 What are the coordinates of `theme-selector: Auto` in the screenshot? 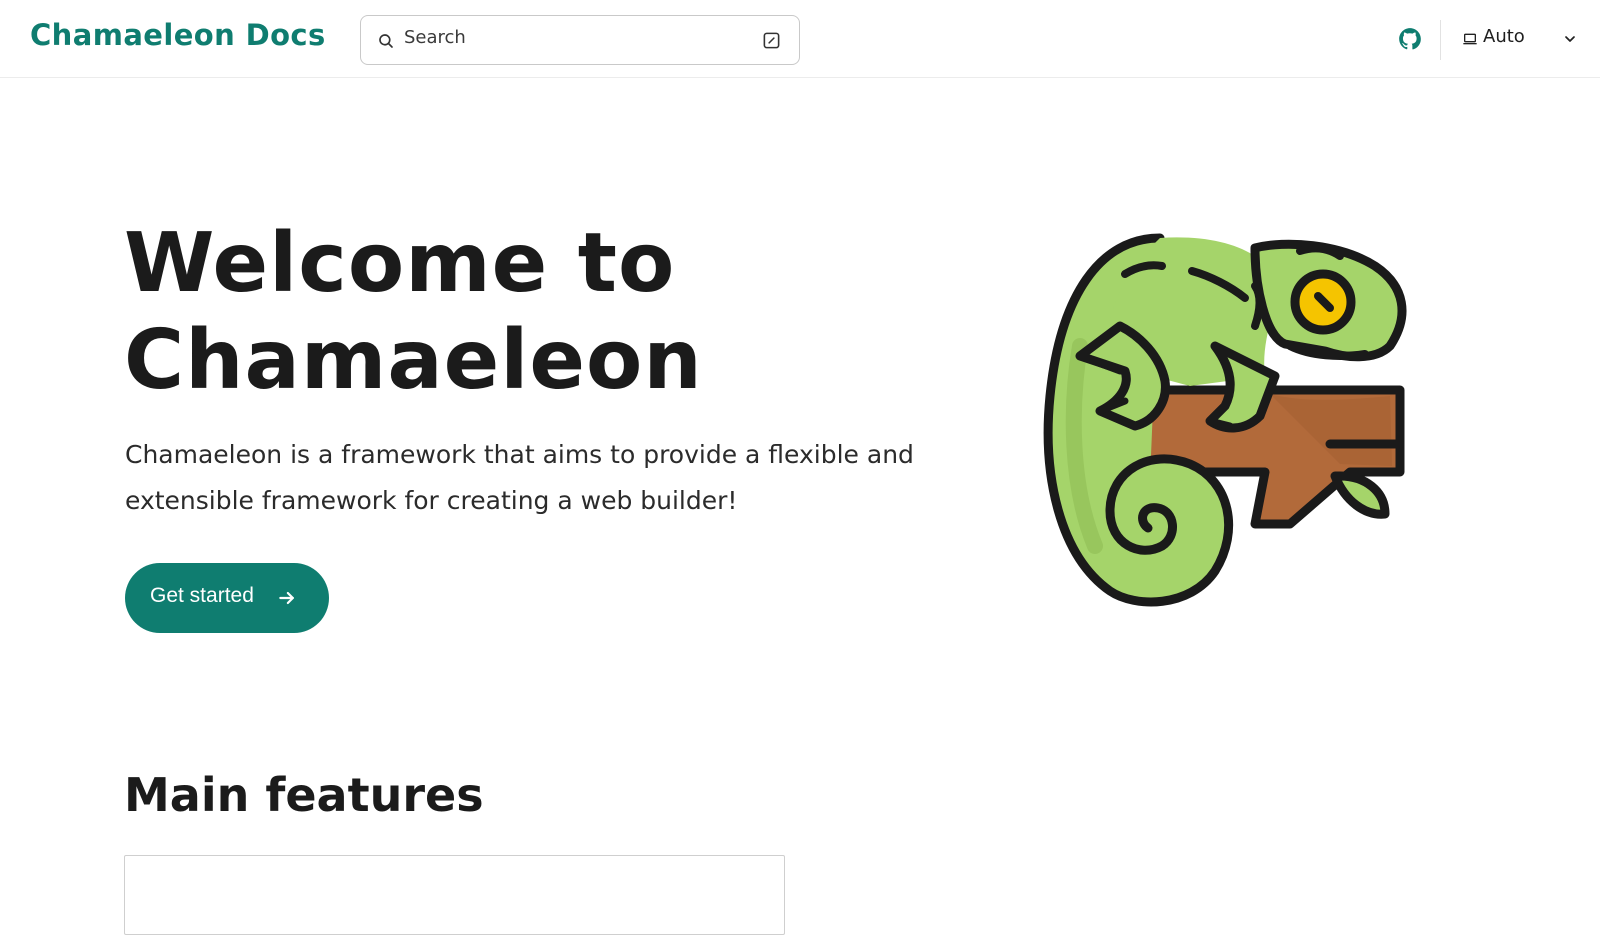 It's located at (1519, 39).